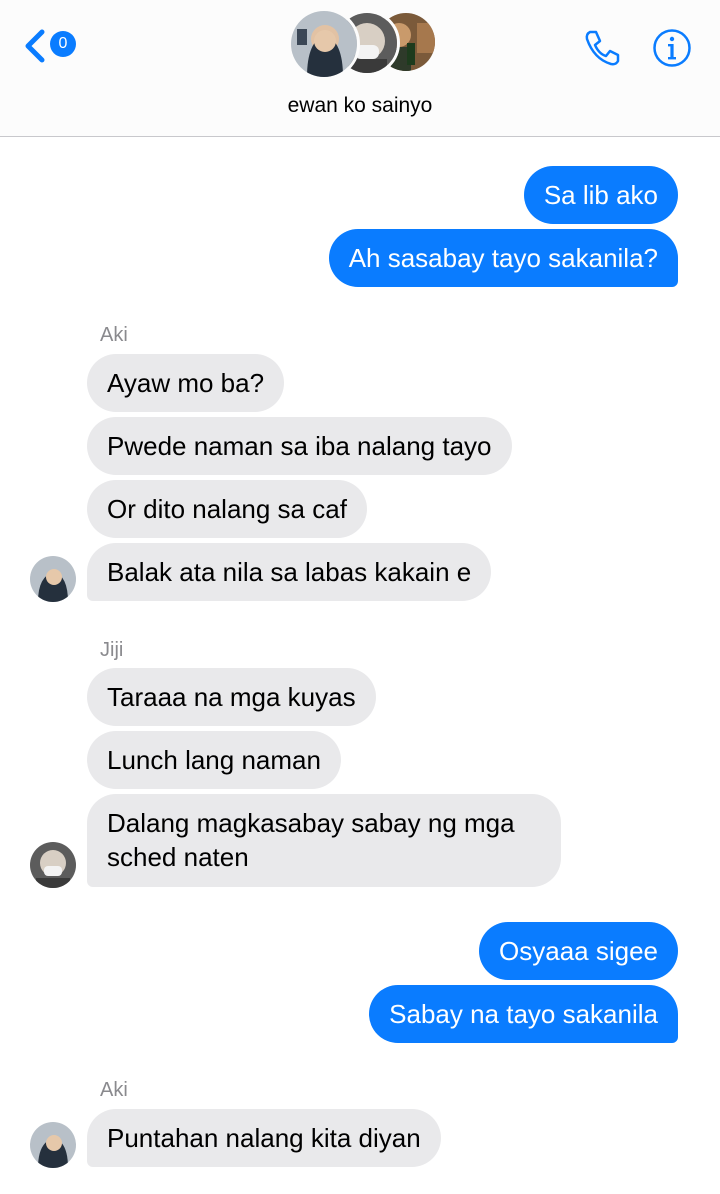 This screenshot has width=720, height=1194. What do you see at coordinates (112, 650) in the screenshot?
I see `sender-name: Jiji` at bounding box center [112, 650].